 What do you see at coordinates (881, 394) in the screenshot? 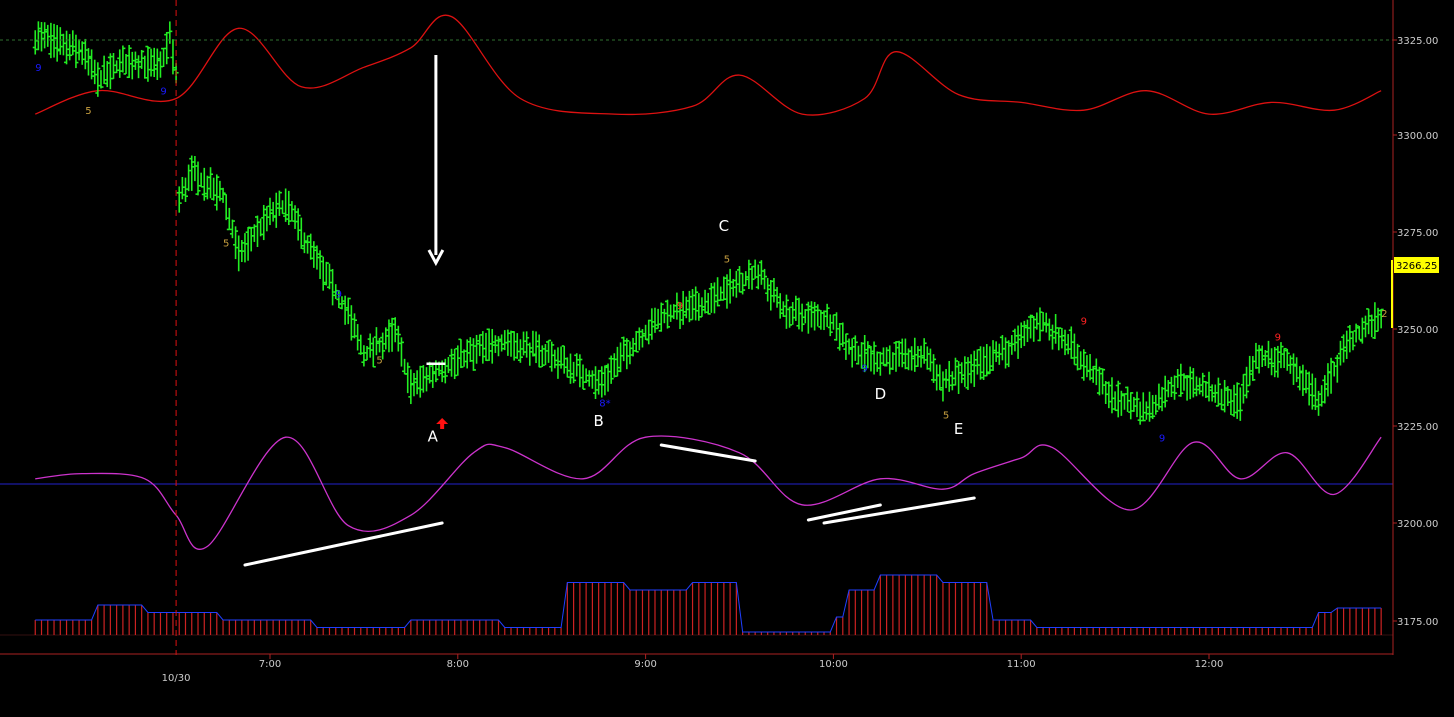
I see `wave-label: D` at bounding box center [881, 394].